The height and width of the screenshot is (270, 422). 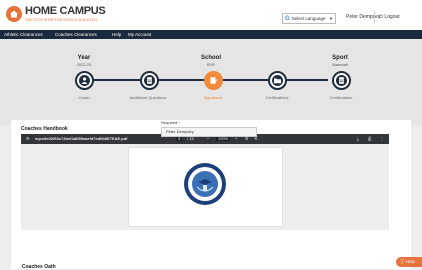 I want to click on nav-athletic-clearances: Athletic Clearances, so click(x=23, y=34).